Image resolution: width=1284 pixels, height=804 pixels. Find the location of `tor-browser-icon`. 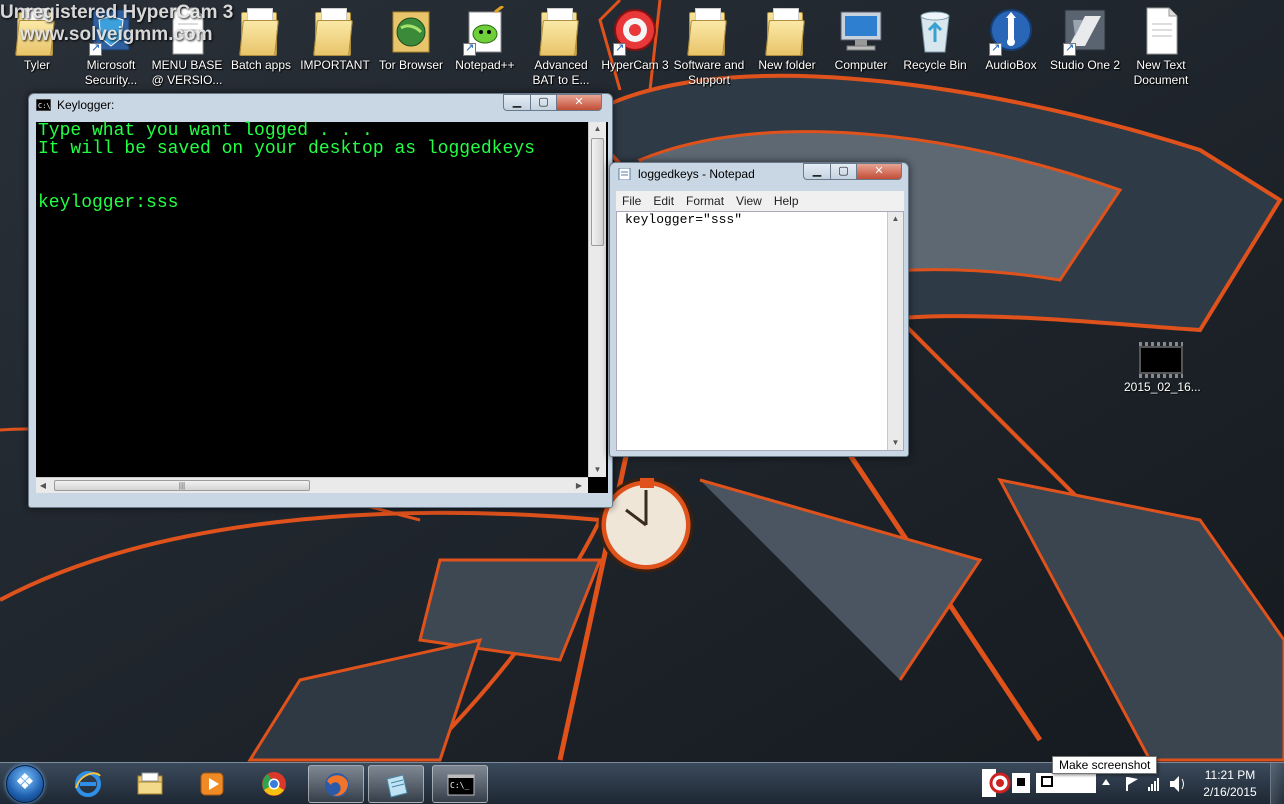

tor-browser-icon is located at coordinates (411, 31).